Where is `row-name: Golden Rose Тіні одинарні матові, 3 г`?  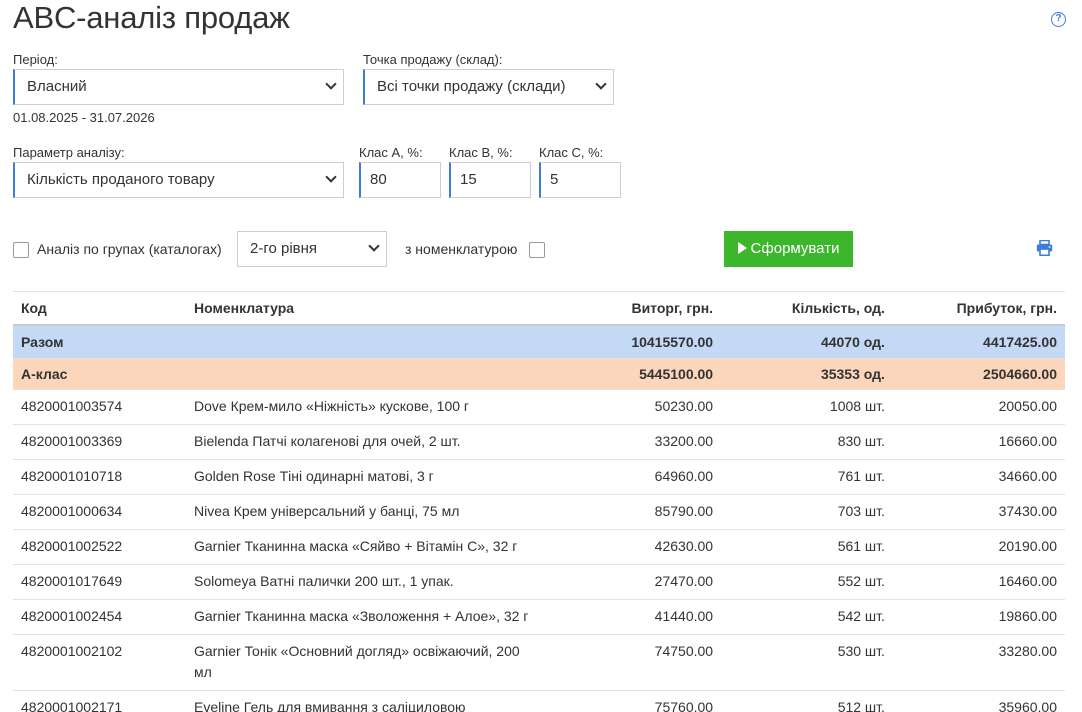 row-name: Golden Rose Тіні одинарні матові, 3 г is located at coordinates (314, 475).